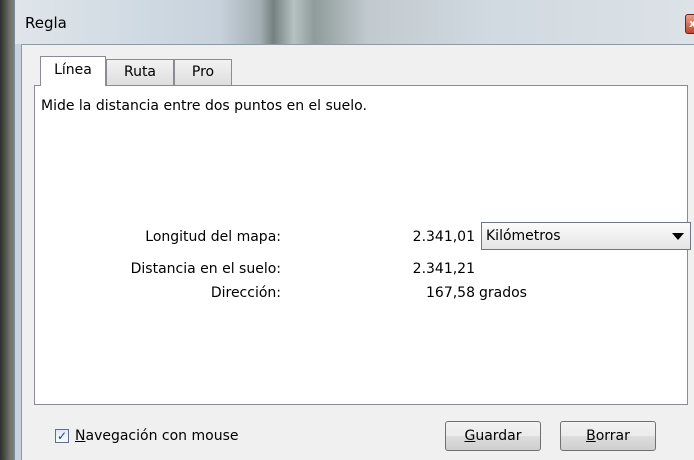 This screenshot has width=694, height=460. I want to click on tab-linea: Línea, so click(73, 71).